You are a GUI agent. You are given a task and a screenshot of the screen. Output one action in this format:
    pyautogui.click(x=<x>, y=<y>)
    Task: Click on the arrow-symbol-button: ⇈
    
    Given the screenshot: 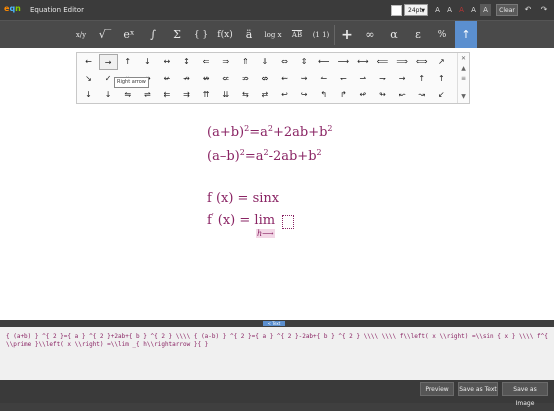 What is the action you would take?
    pyautogui.click(x=206, y=95)
    